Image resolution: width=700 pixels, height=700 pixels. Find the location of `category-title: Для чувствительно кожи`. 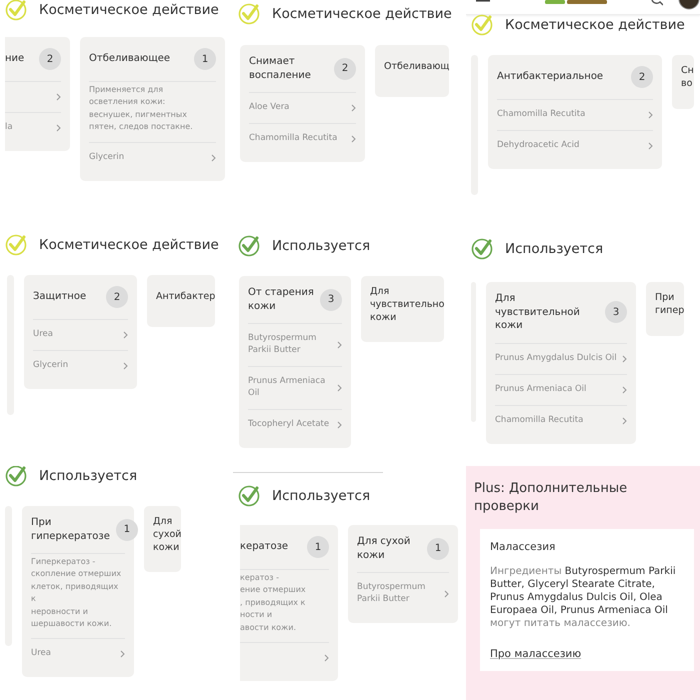

category-title: Для чувствительно кожи is located at coordinates (407, 305).